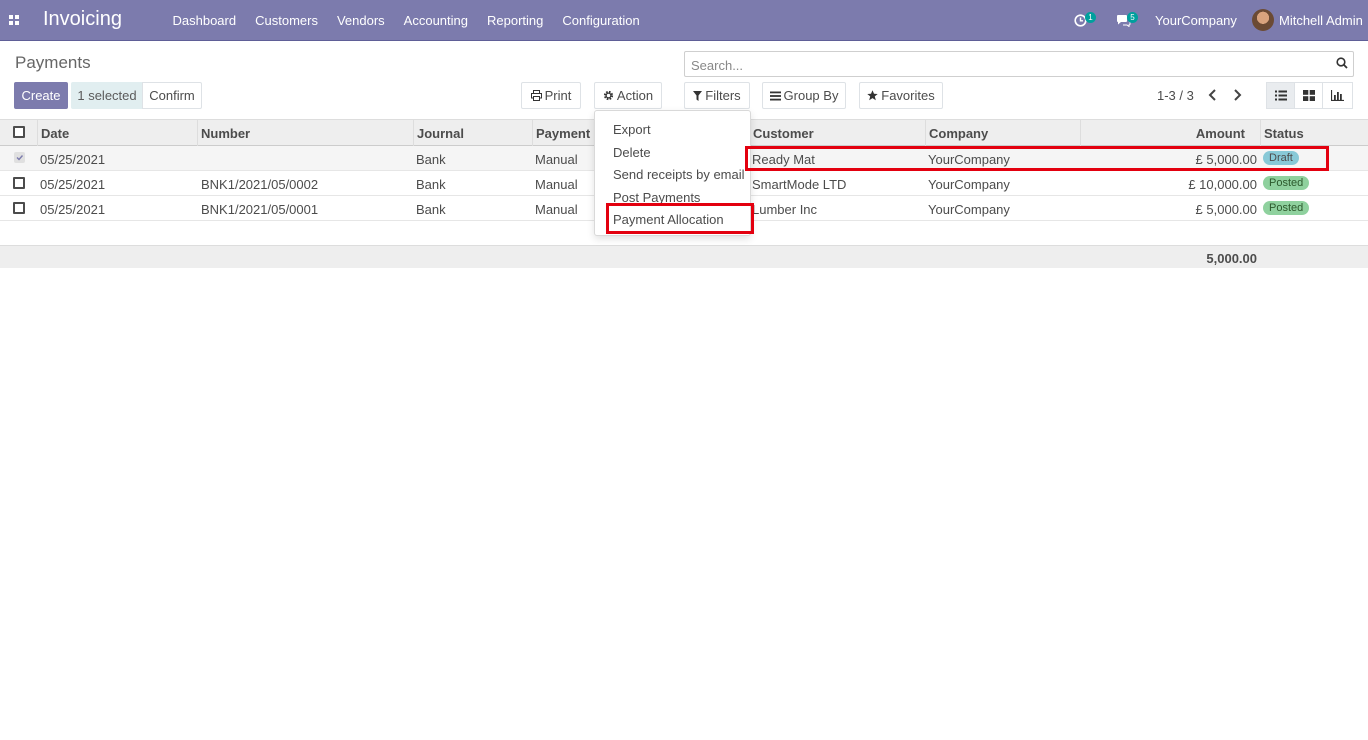  What do you see at coordinates (1132, 17) in the screenshot?
I see `message-count-badge: 5` at bounding box center [1132, 17].